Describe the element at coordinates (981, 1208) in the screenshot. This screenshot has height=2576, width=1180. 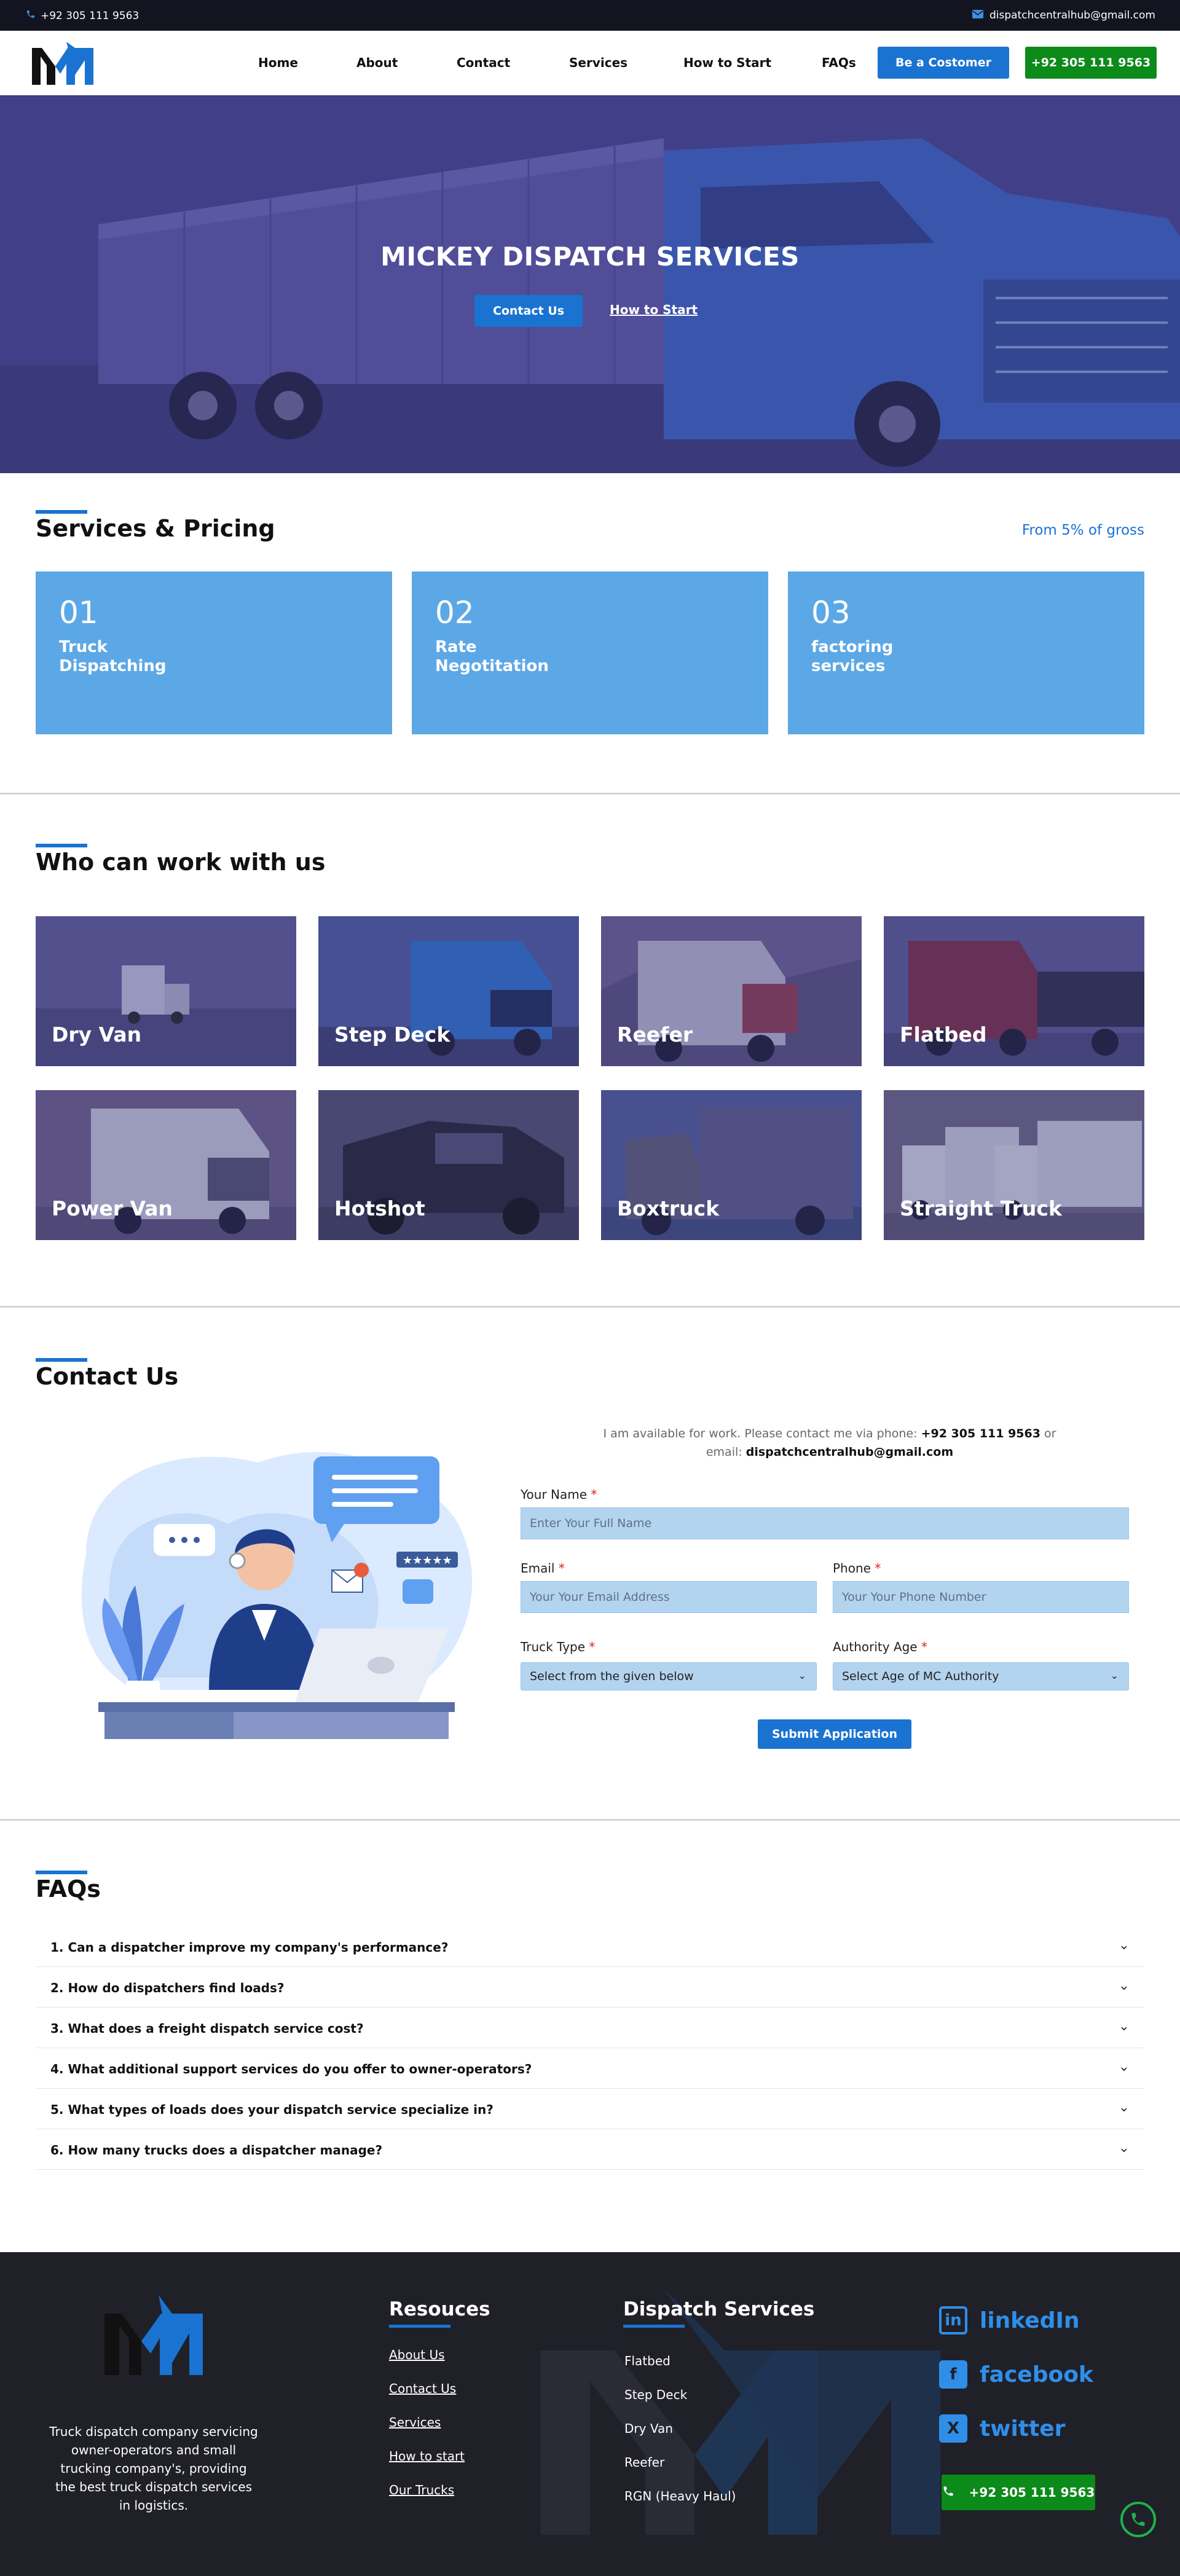
I see `truck-label: Straight Truck` at that location.